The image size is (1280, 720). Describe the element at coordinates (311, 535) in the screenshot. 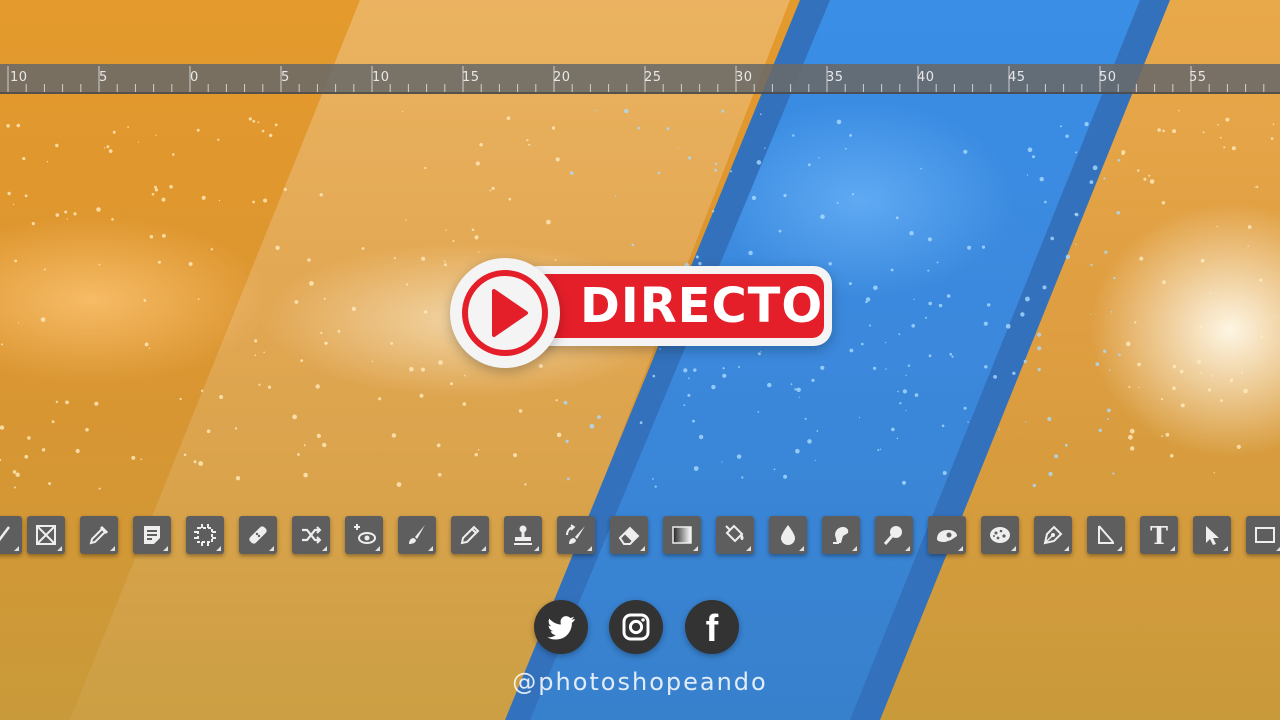

I see `content-aware-move-tool` at that location.